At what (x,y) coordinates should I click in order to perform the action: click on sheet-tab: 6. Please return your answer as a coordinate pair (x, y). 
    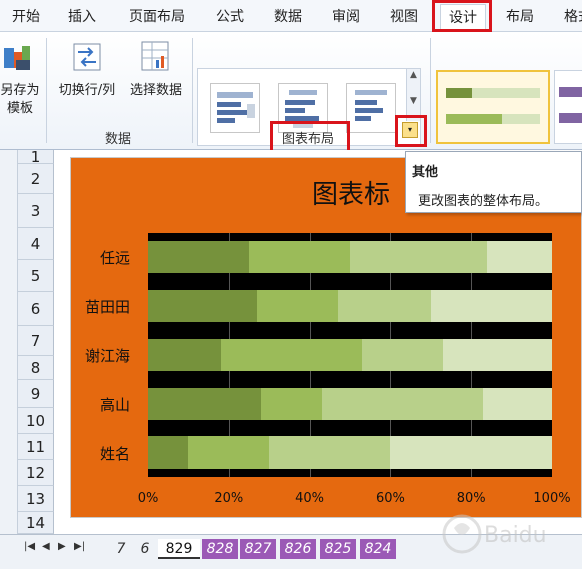
    Looking at the image, I should click on (145, 549).